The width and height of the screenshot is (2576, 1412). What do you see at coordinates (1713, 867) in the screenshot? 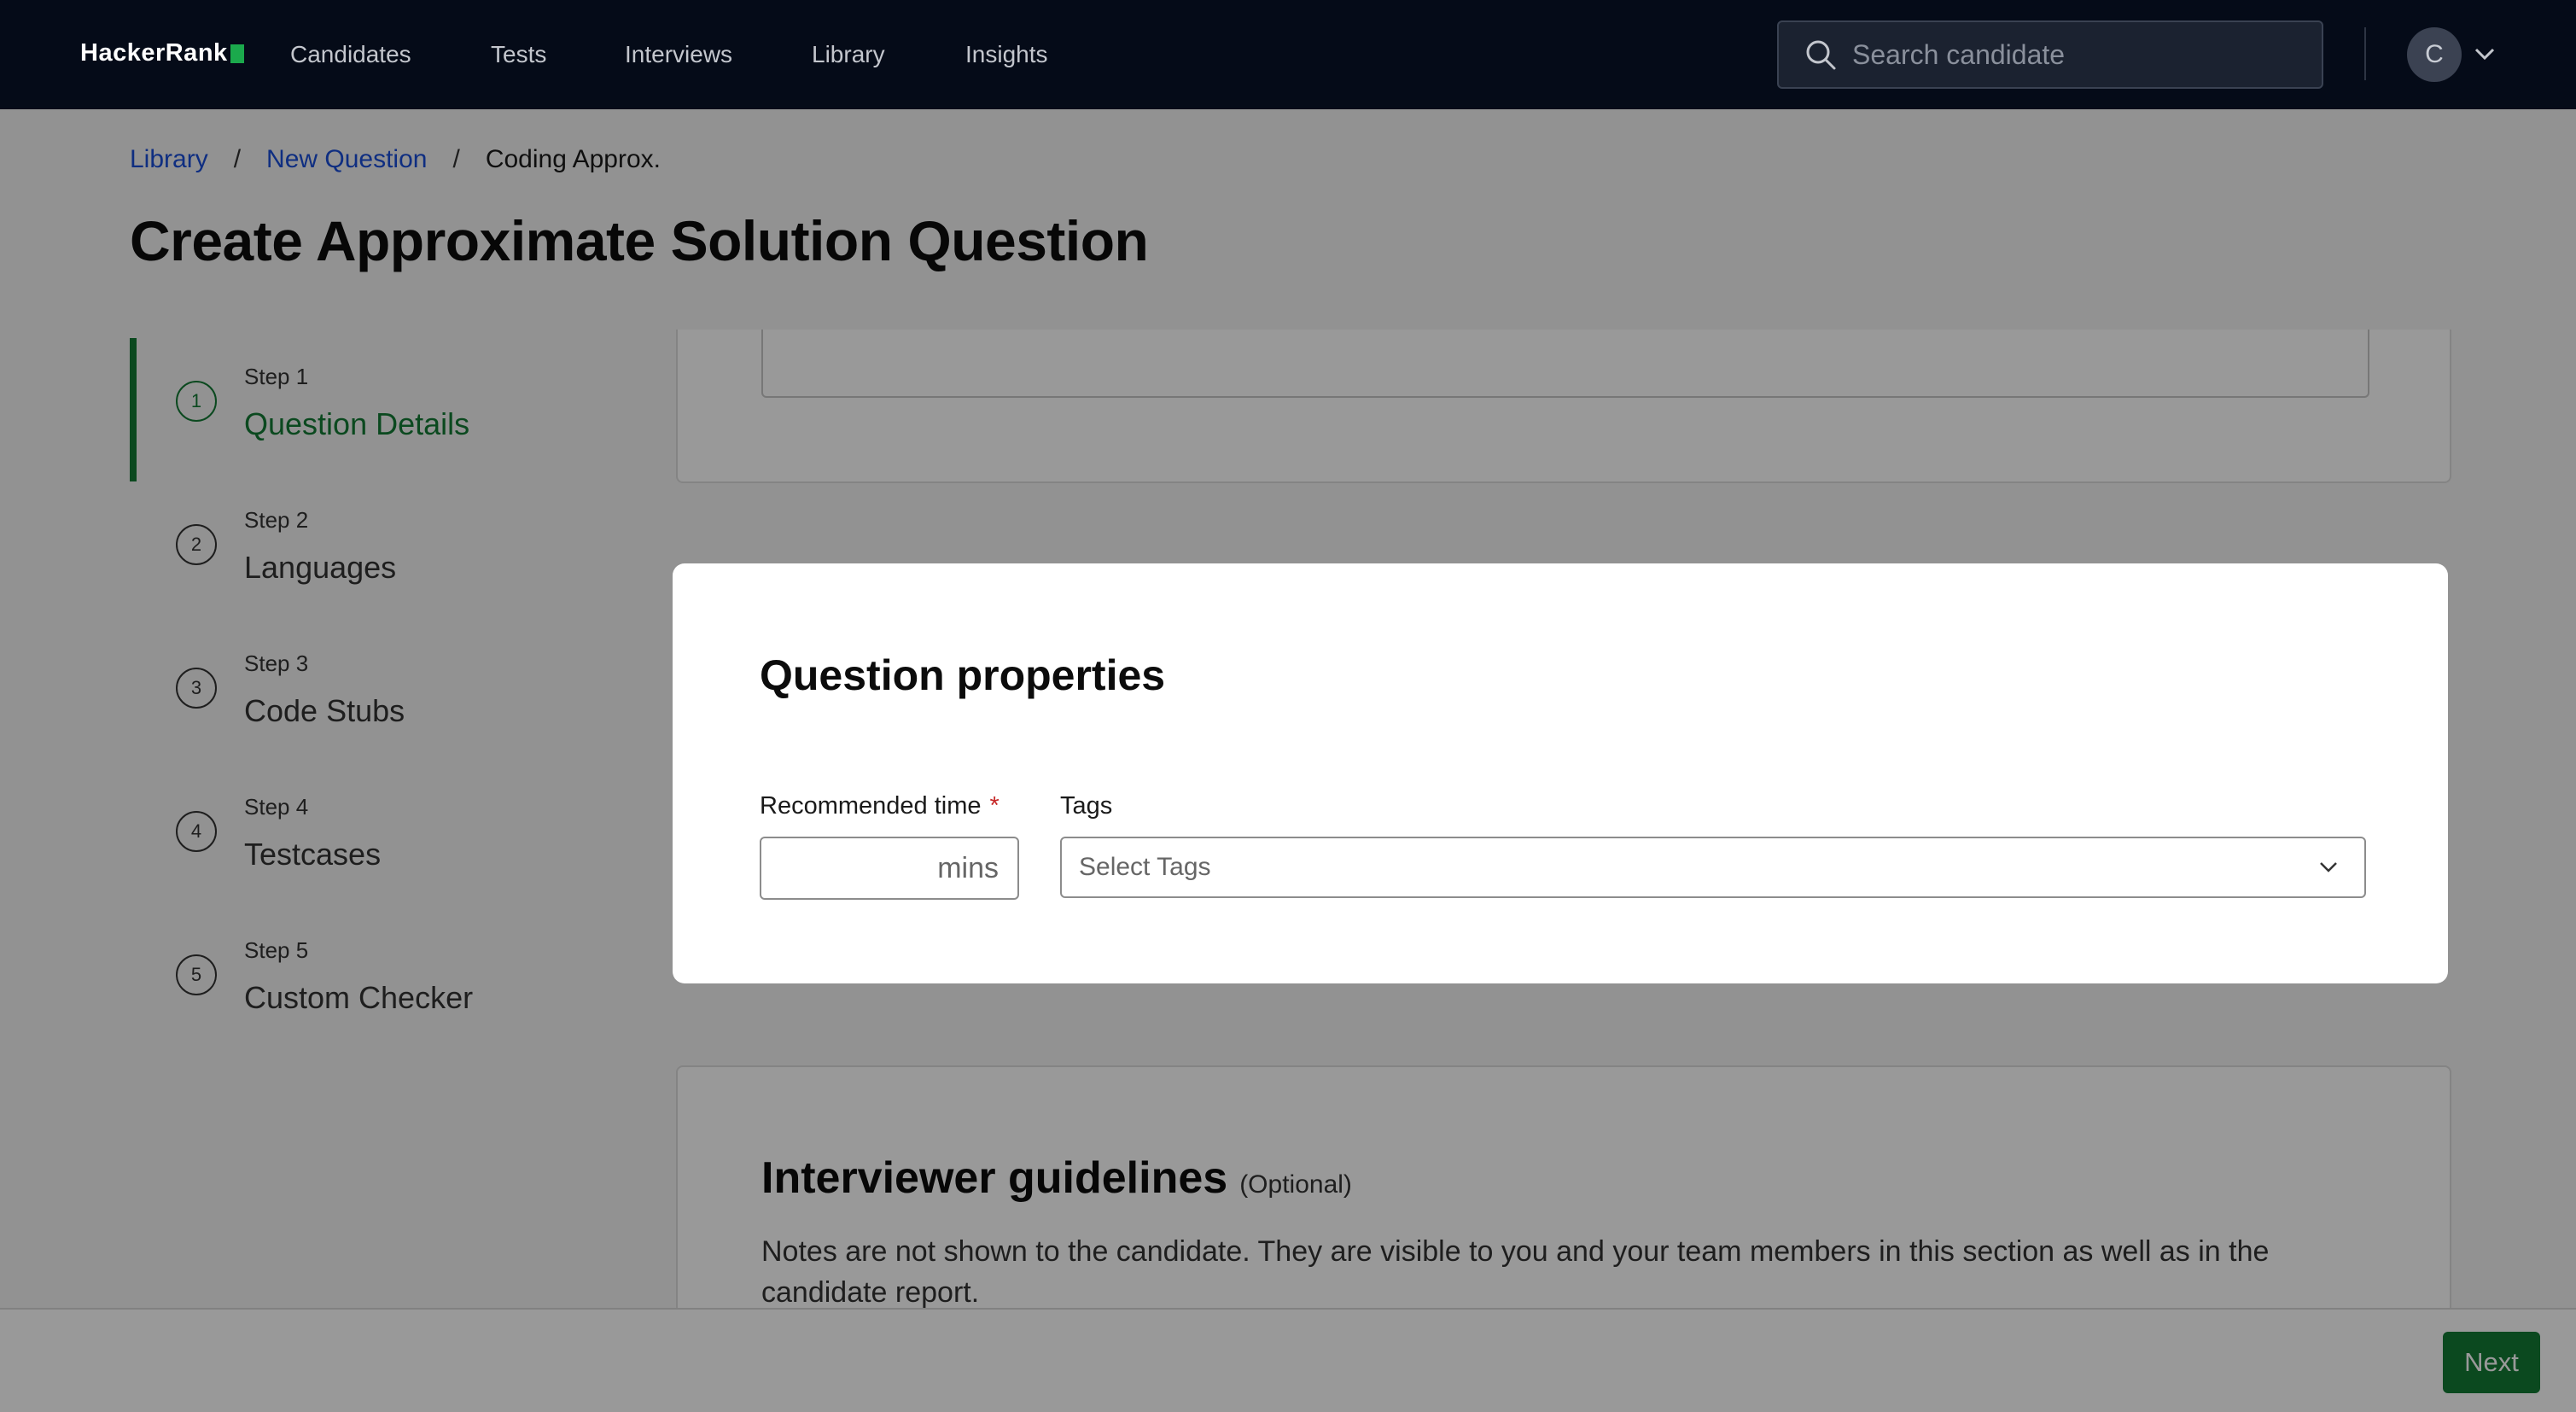
I see `tags-select: Select Tags` at bounding box center [1713, 867].